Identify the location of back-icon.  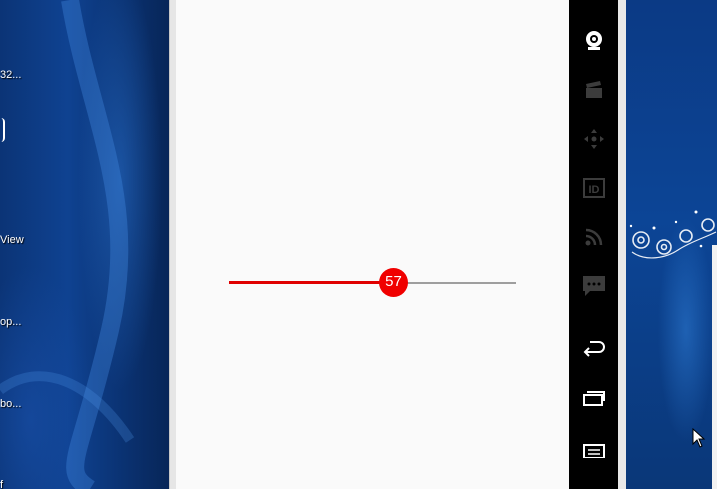
(594, 349).